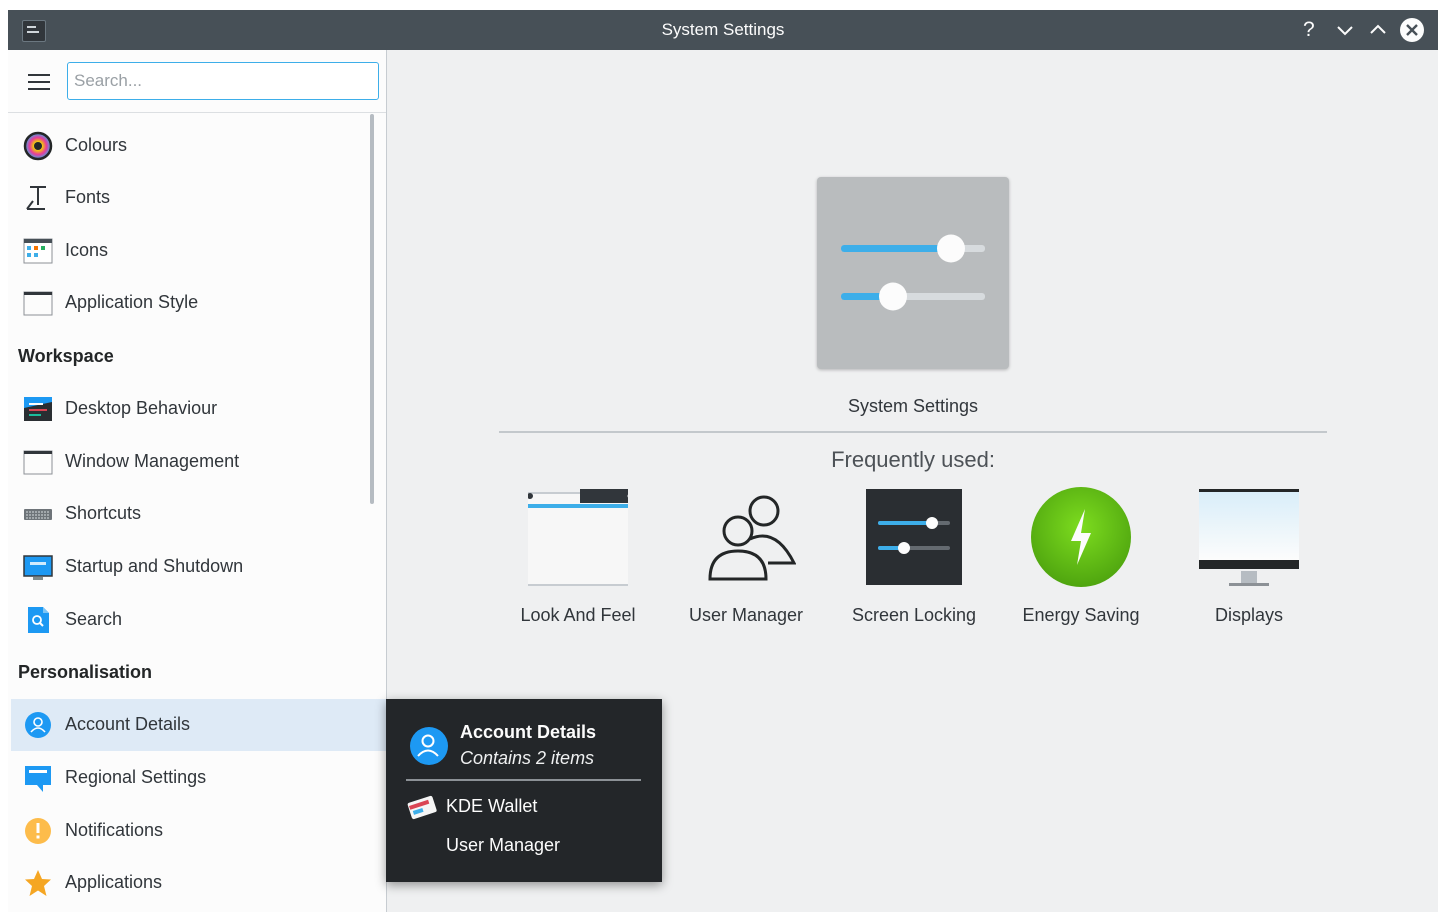 The width and height of the screenshot is (1446, 912). What do you see at coordinates (914, 615) in the screenshot?
I see `favourite-label: Screen Locking` at bounding box center [914, 615].